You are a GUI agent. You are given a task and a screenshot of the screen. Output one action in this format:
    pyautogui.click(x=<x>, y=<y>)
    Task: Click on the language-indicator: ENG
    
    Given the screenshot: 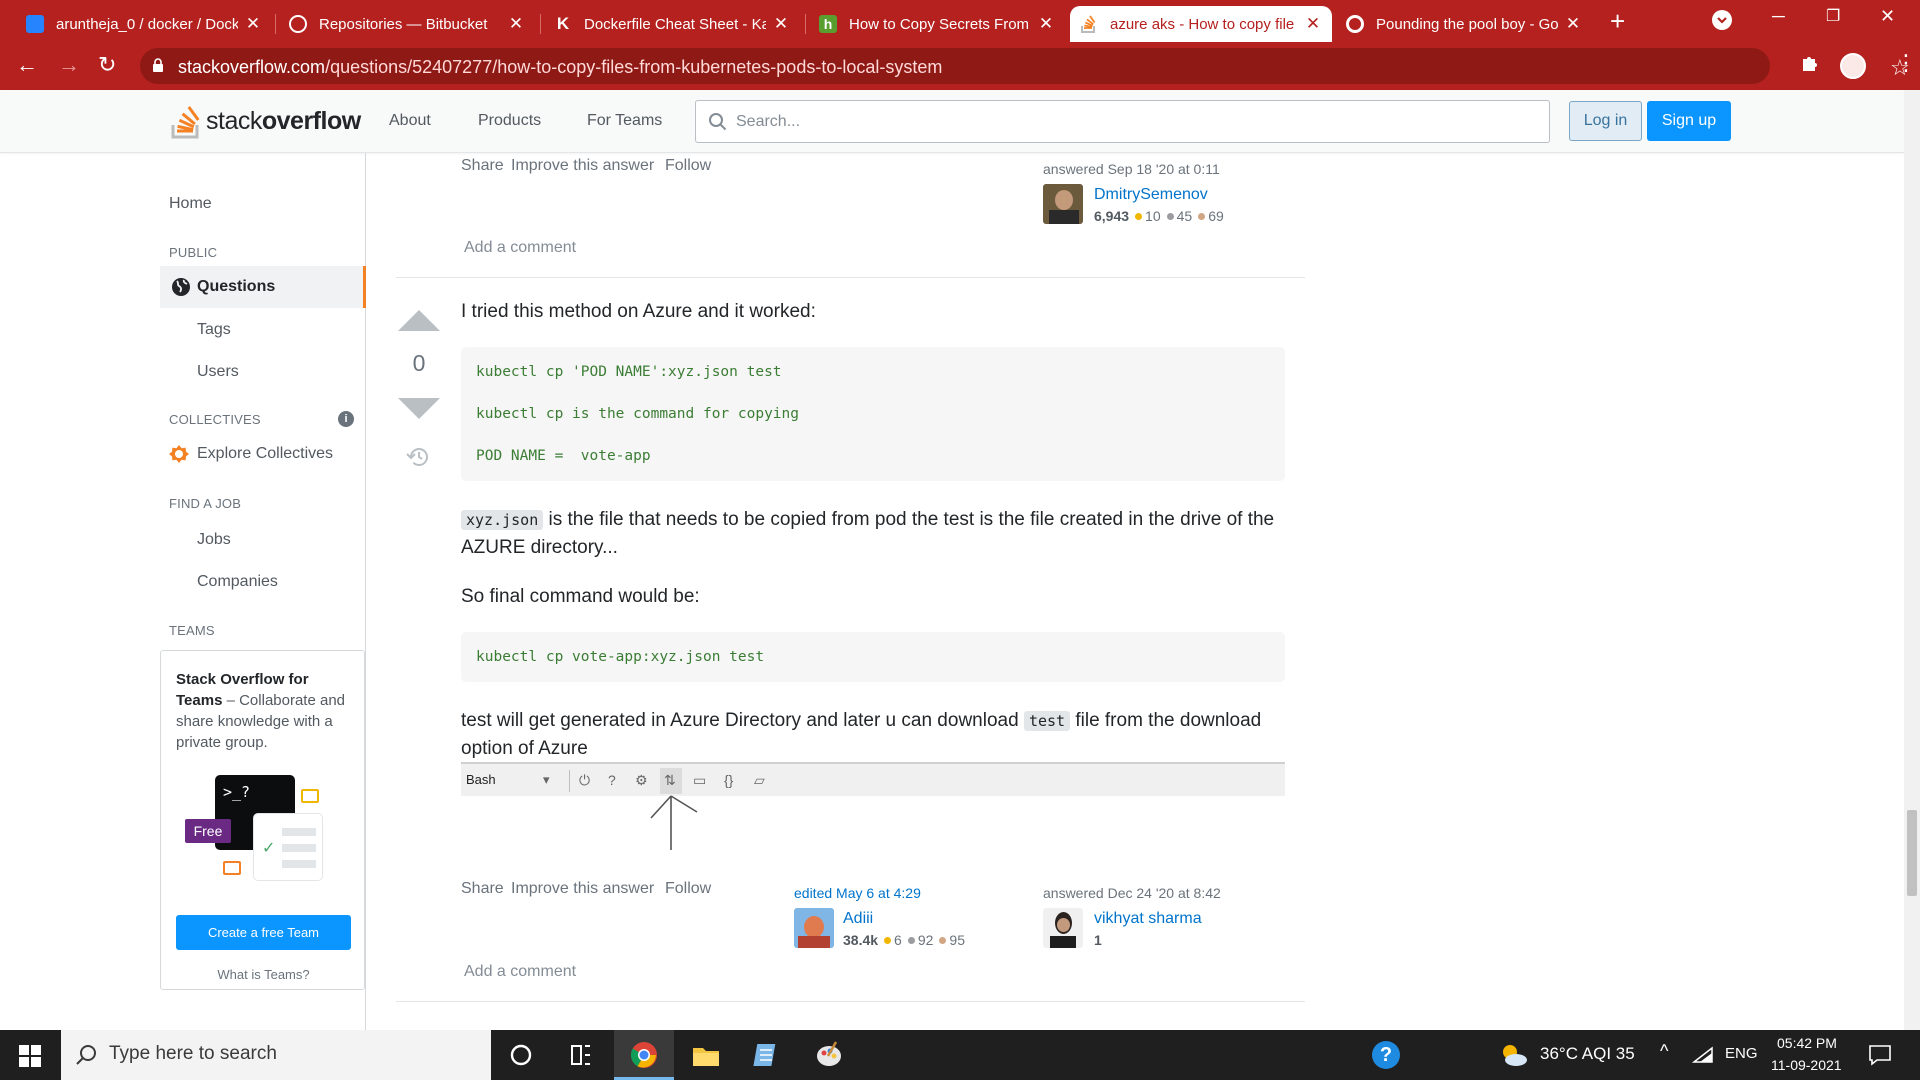 What is the action you would take?
    pyautogui.click(x=1741, y=1053)
    